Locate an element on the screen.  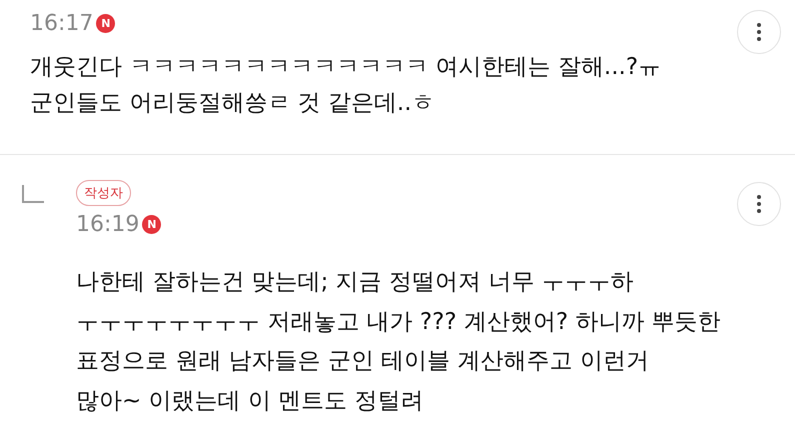
comment-time: 16:19 is located at coordinates (108, 224).